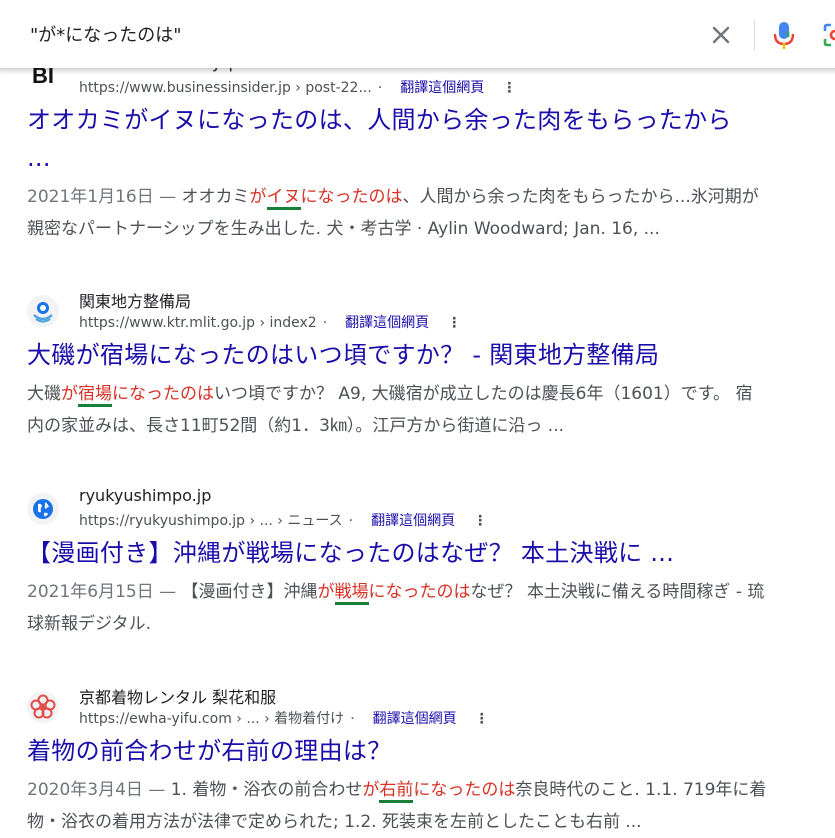 The height and width of the screenshot is (838, 835). I want to click on mlit-logo-icon, so click(43, 312).